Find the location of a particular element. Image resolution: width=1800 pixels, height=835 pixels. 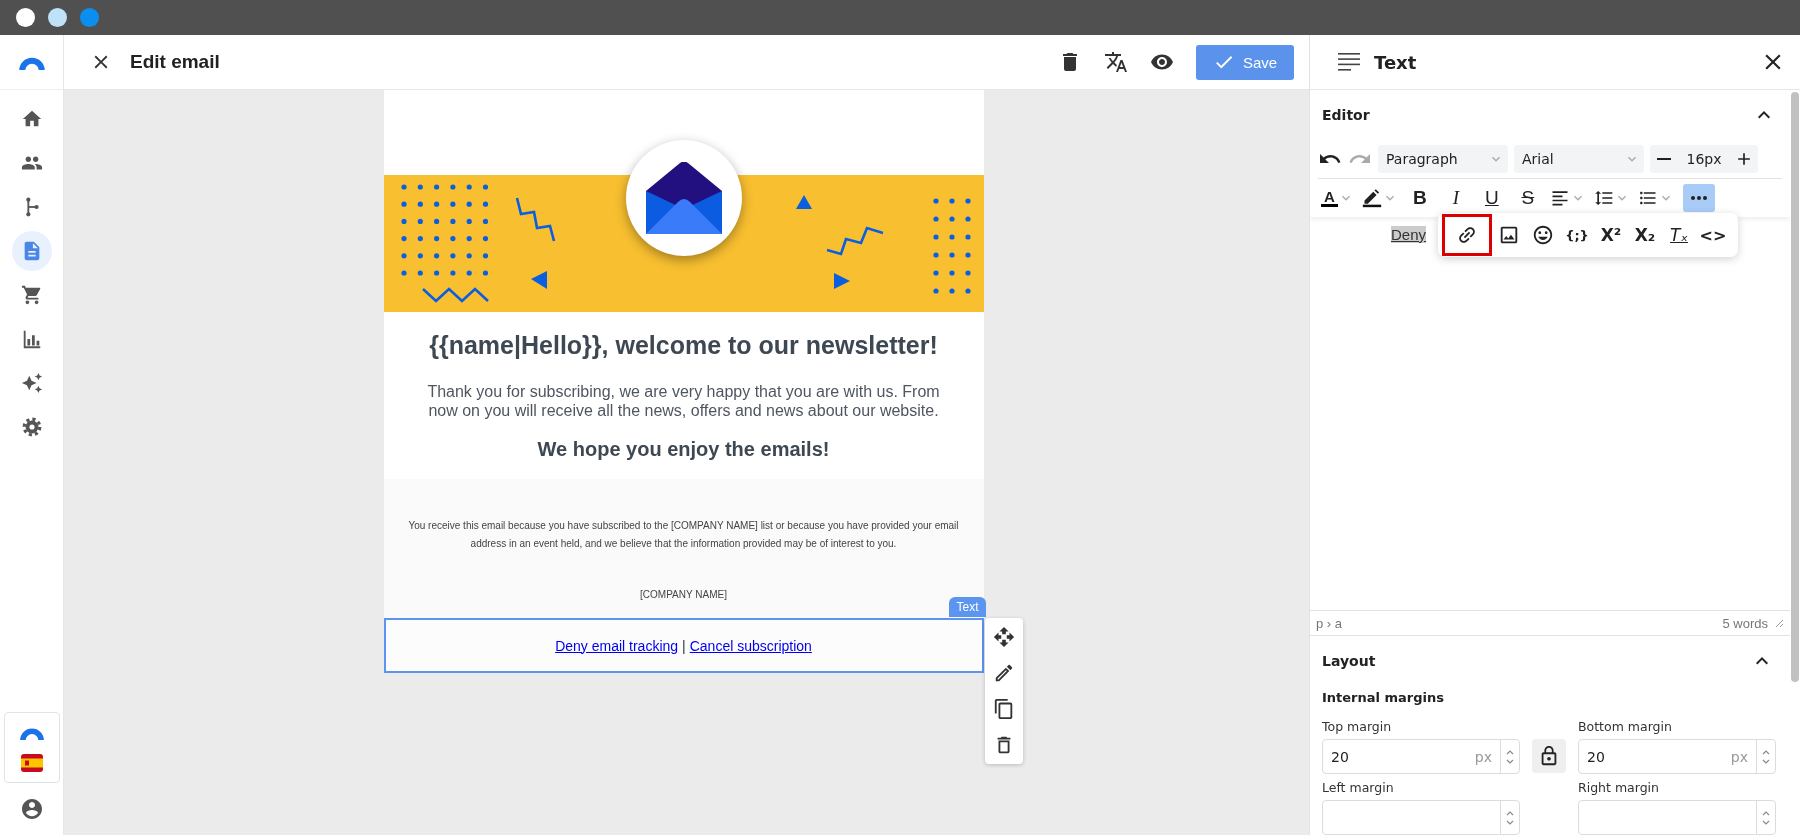

subscription-notice: You receive this email because you have subscribed to the [COMPANY NAME] list or because you have provided your email address in an event held, and we believe that the information provided may be of interest to you. is located at coordinates (683, 535).